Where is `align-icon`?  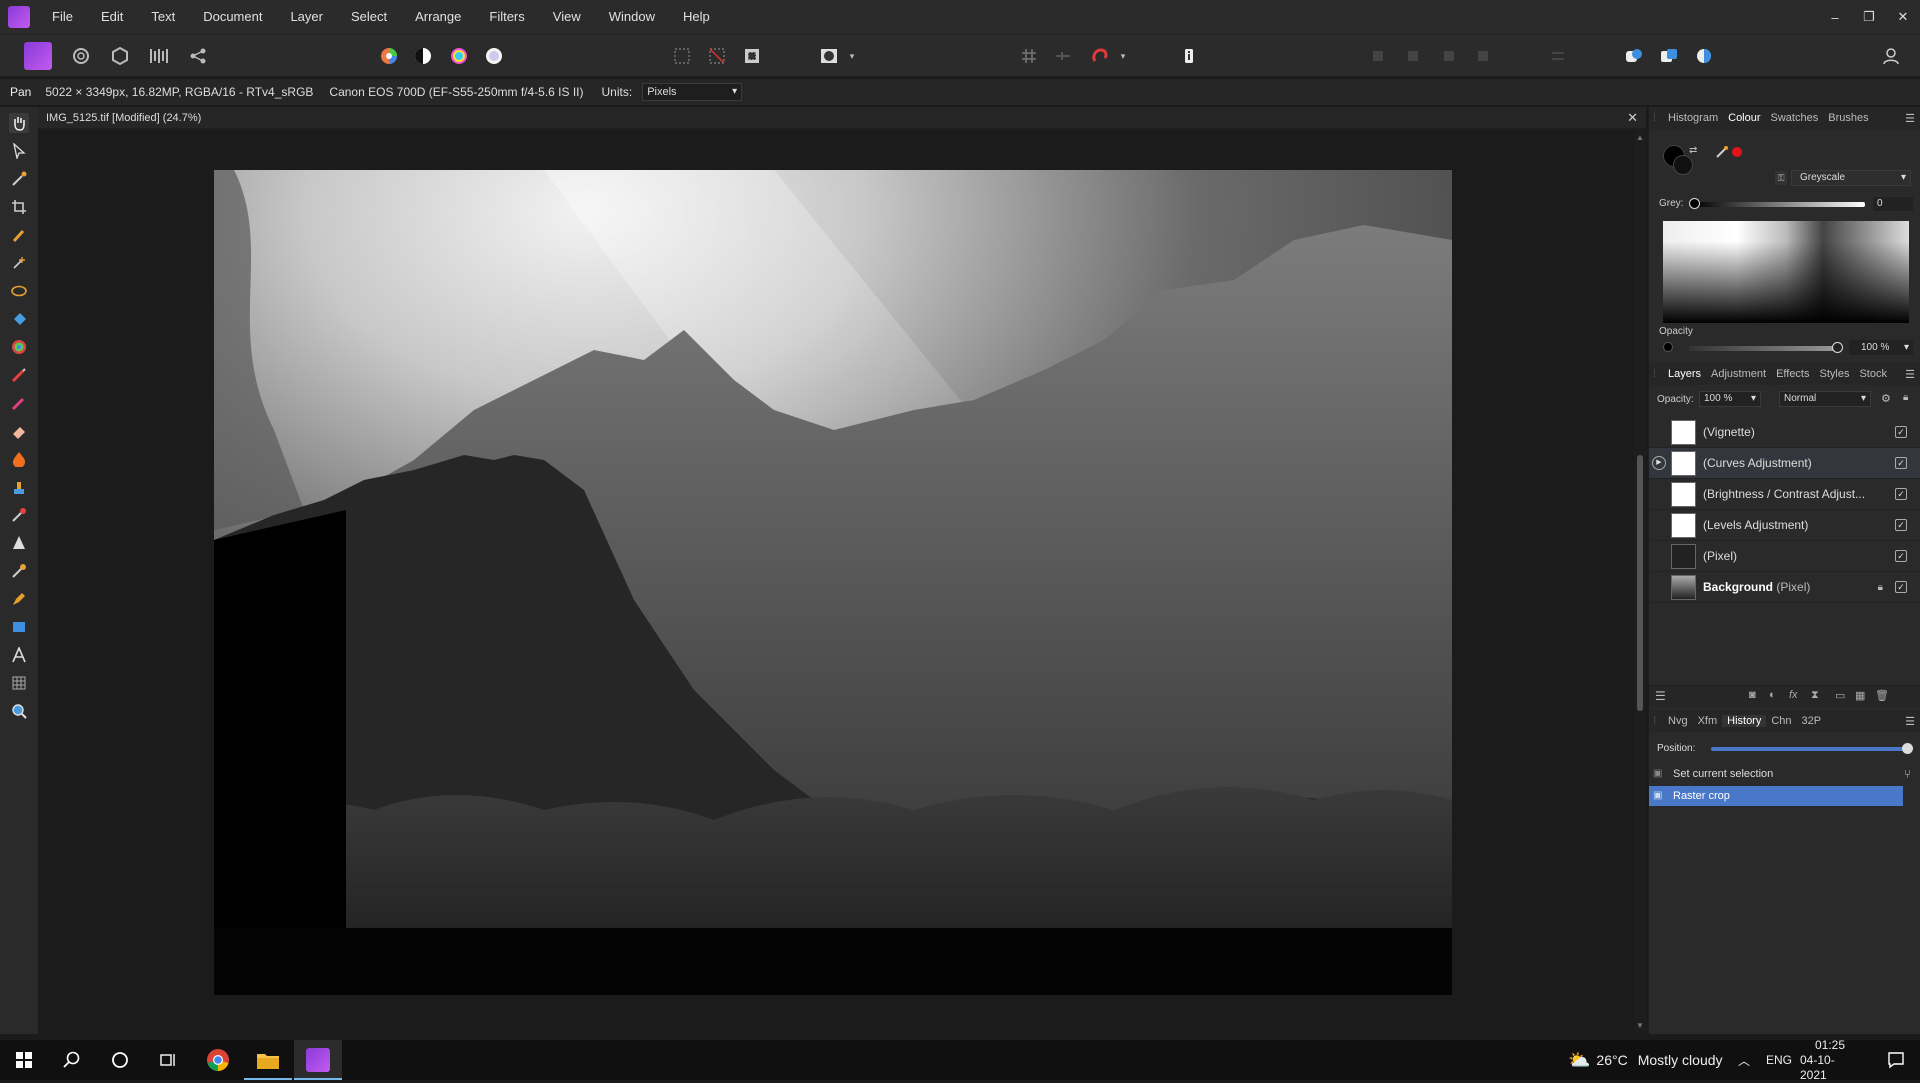 align-icon is located at coordinates (1558, 56).